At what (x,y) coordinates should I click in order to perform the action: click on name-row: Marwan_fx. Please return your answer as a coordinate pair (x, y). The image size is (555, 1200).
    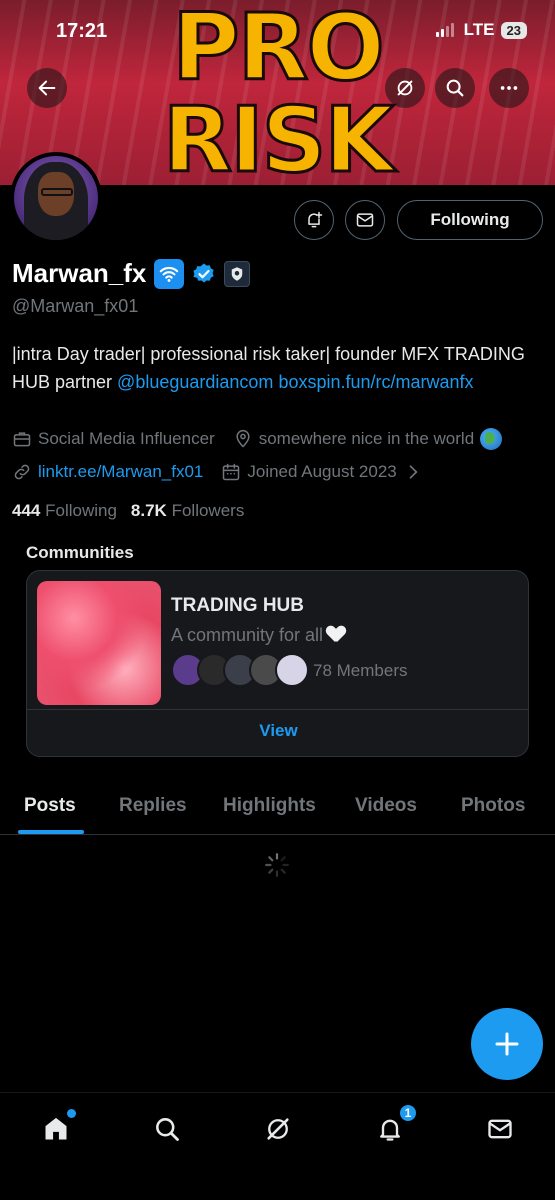
    Looking at the image, I should click on (131, 273).